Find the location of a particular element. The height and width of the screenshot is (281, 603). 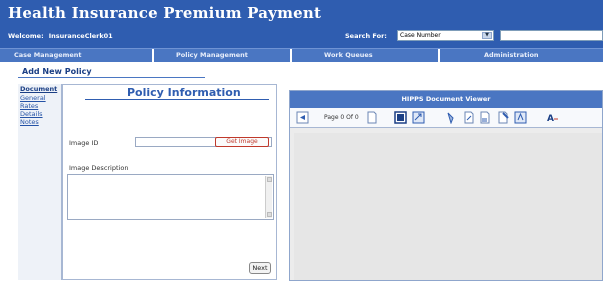

page-title: Add New Policy is located at coordinates (57, 71).